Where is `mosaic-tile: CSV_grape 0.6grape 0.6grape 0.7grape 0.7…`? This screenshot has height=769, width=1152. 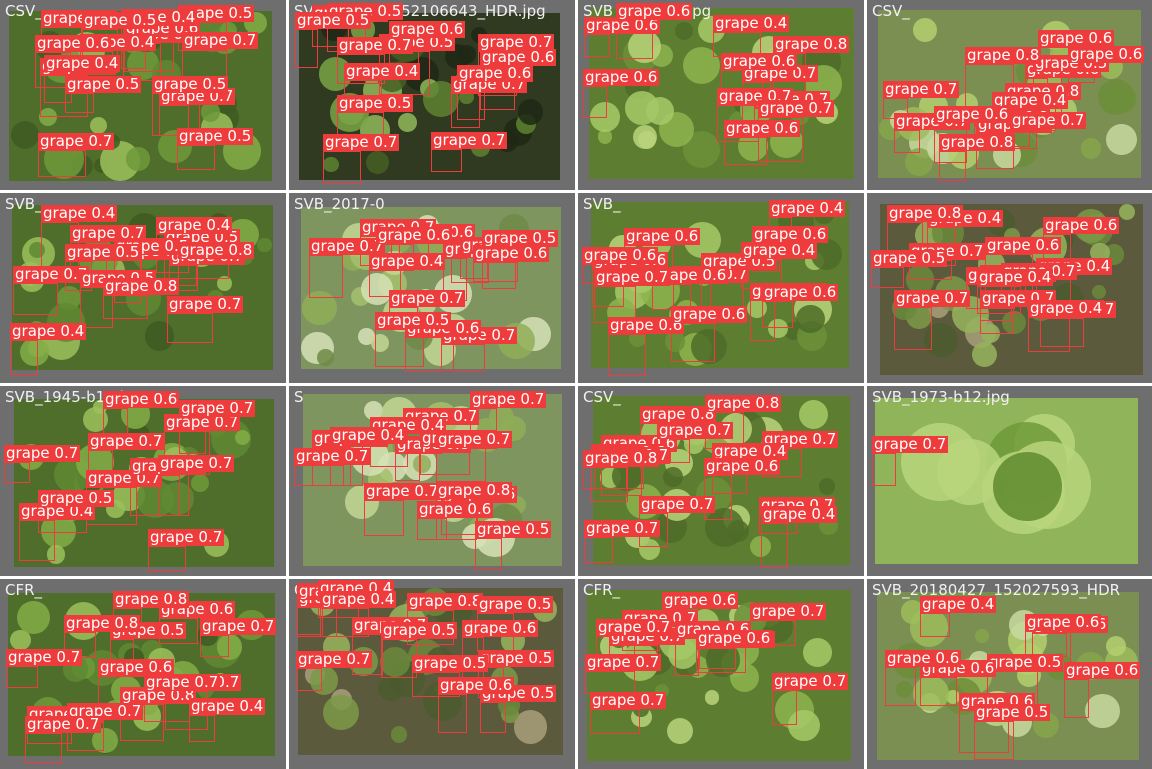 mosaic-tile: CSV_grape 0.6grape 0.6grape 0.7grape 0.7… is located at coordinates (721, 481).